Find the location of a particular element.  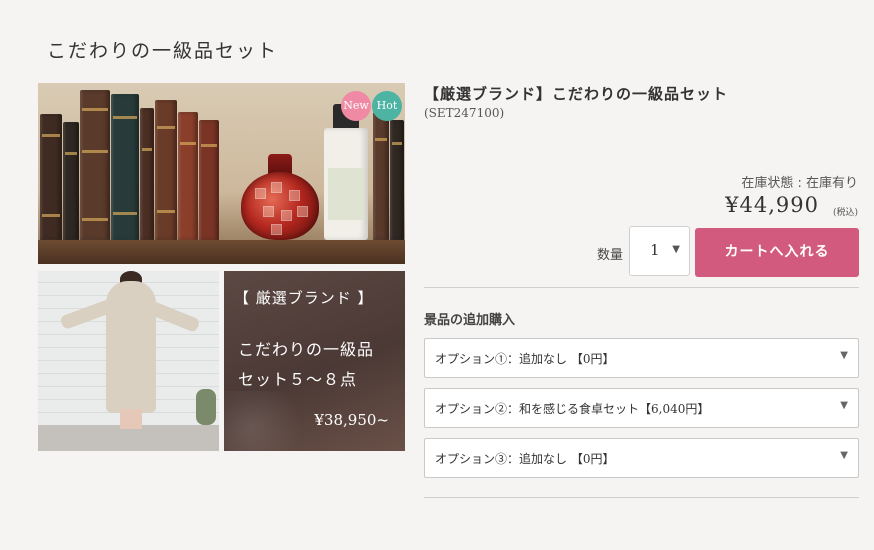

quantity-label: 数量 is located at coordinates (610, 255).